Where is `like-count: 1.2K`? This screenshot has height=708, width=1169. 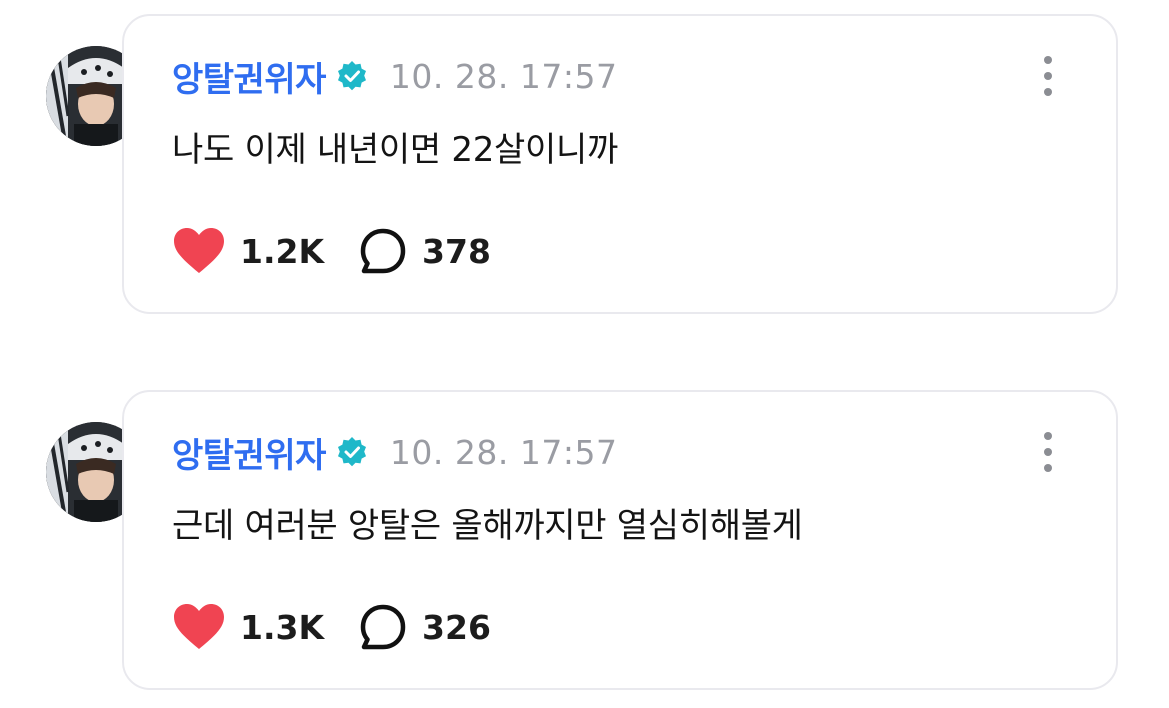 like-count: 1.2K is located at coordinates (282, 251).